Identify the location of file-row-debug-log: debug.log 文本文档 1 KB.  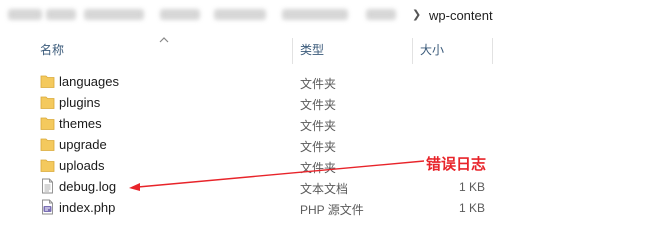
(327, 186).